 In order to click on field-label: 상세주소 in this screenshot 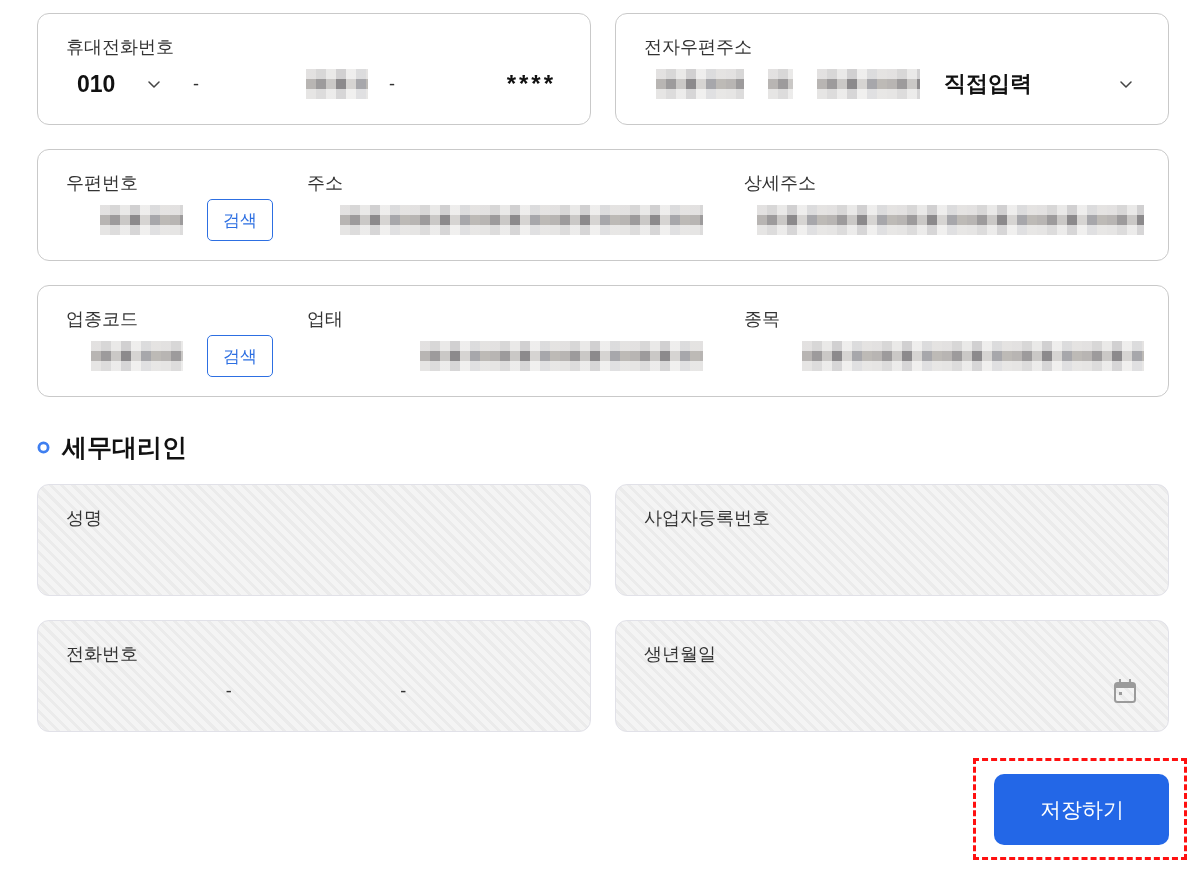, I will do `click(780, 183)`.